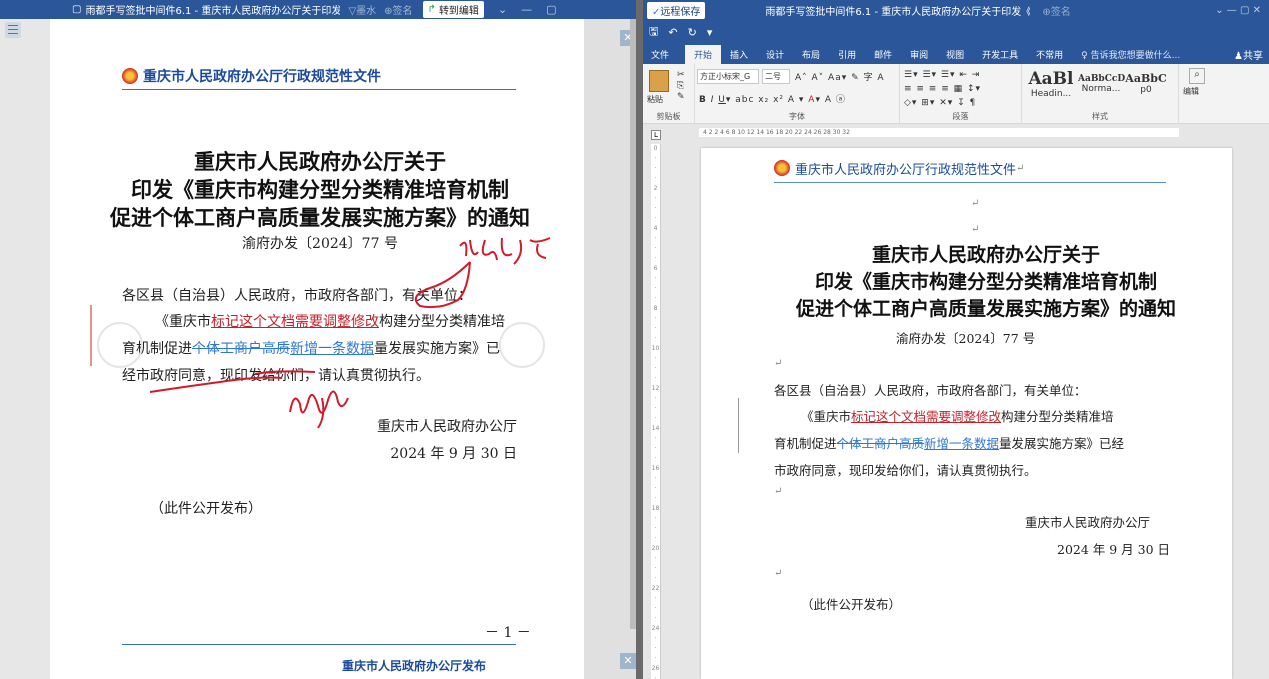 This screenshot has height=679, width=1269. I want to click on right-signature-date: 2024 年 9 月 30 日, so click(1114, 549).